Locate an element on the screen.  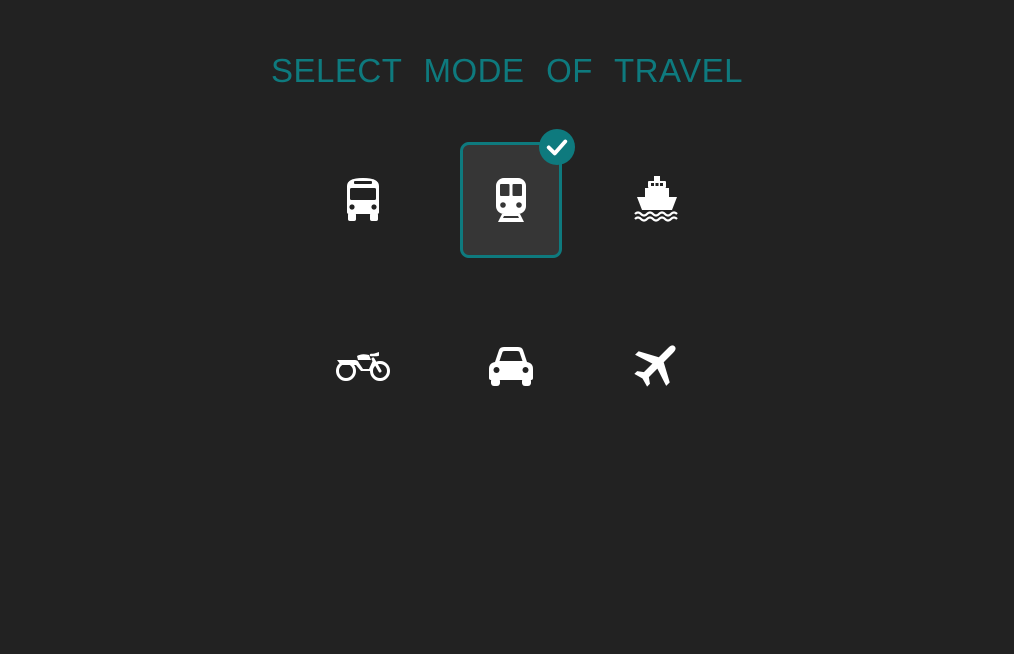
ship-icon is located at coordinates (656, 199).